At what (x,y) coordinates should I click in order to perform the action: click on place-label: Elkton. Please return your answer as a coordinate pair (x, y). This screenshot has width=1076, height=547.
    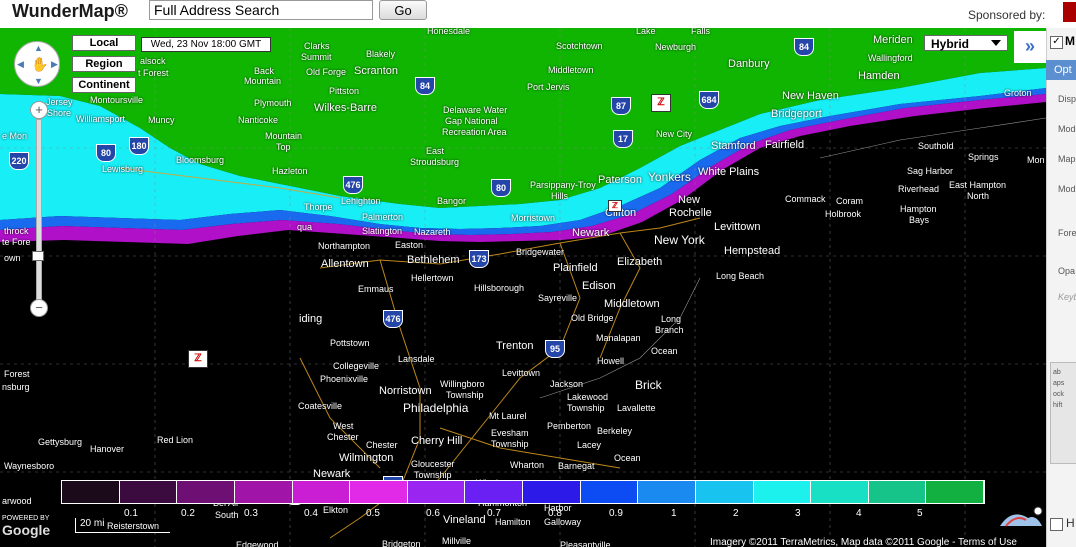
    Looking at the image, I should click on (336, 510).